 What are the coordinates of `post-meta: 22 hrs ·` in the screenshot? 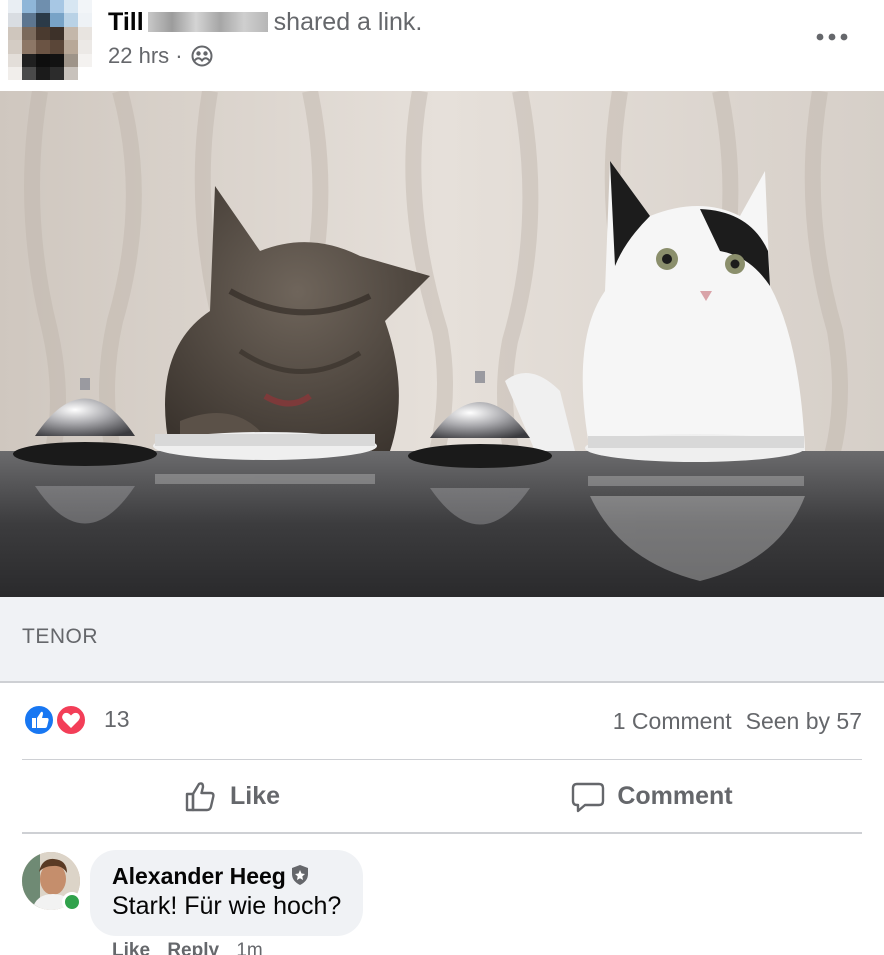 It's located at (160, 56).